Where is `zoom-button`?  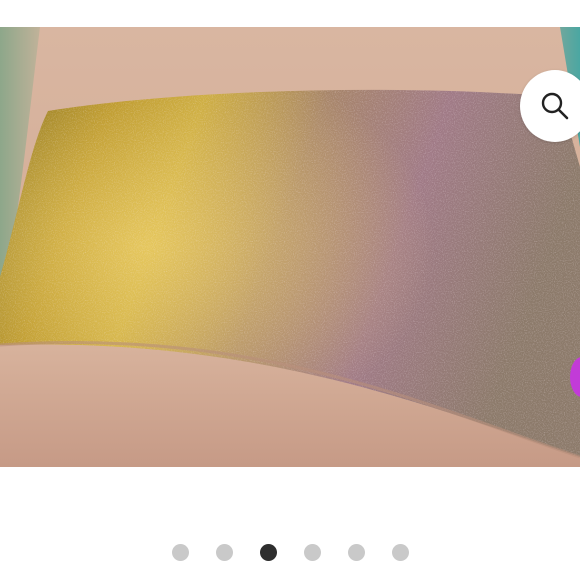 zoom-button is located at coordinates (550, 106).